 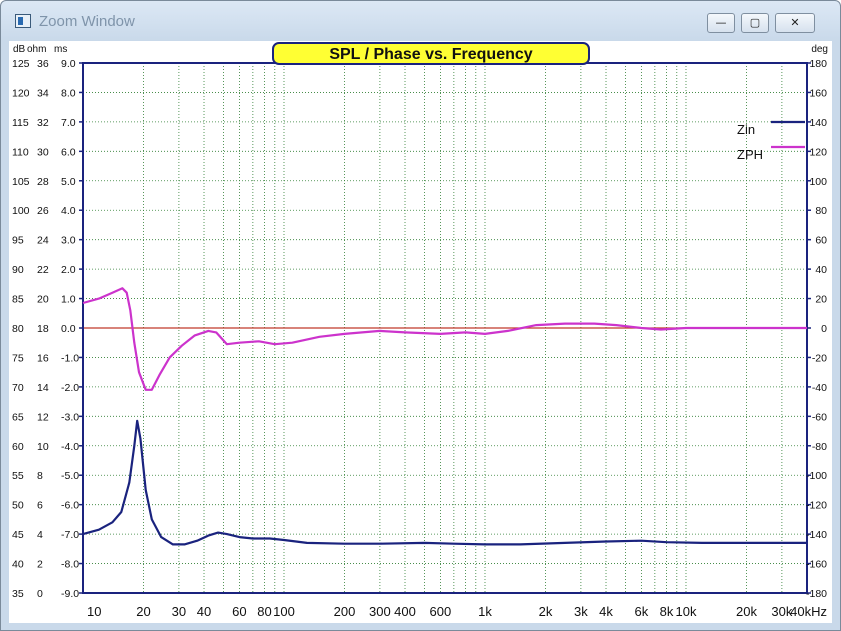 I want to click on tick-label-ohm: 0, so click(x=40, y=594).